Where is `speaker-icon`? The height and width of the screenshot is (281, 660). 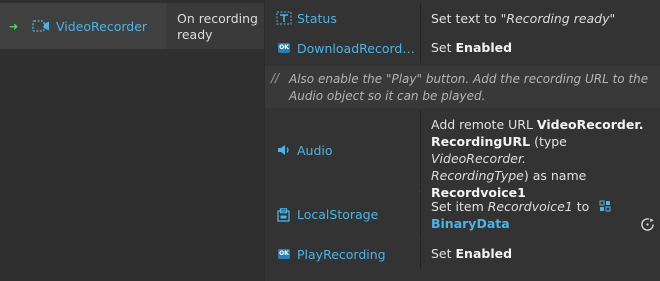
speaker-icon is located at coordinates (284, 150).